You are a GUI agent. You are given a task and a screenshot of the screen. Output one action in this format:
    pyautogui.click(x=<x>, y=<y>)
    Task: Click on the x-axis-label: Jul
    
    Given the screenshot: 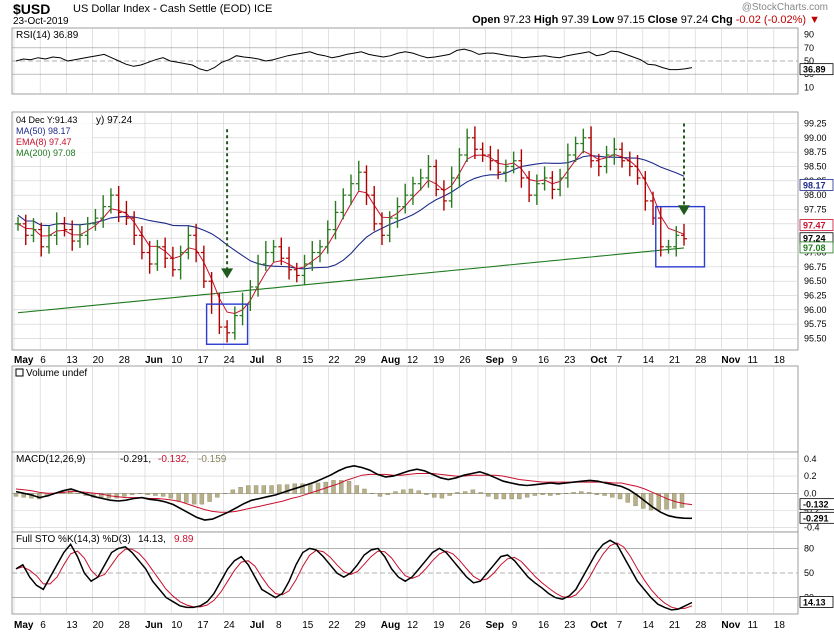 What is the action you would take?
    pyautogui.click(x=257, y=360)
    